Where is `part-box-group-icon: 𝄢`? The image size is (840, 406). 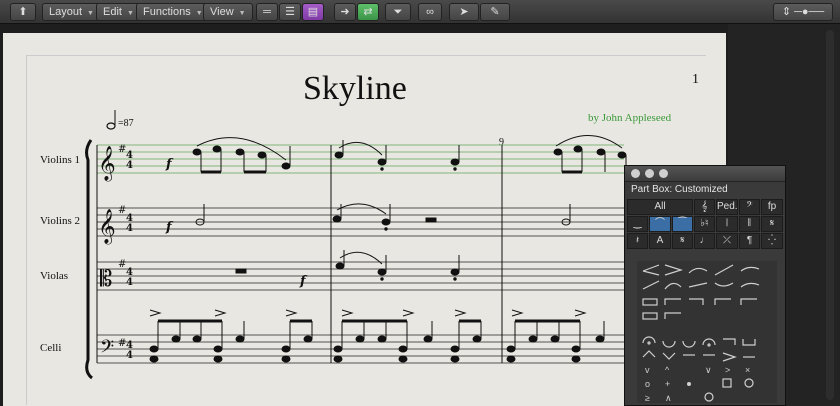
part-box-group-icon: 𝄢 is located at coordinates (749, 207).